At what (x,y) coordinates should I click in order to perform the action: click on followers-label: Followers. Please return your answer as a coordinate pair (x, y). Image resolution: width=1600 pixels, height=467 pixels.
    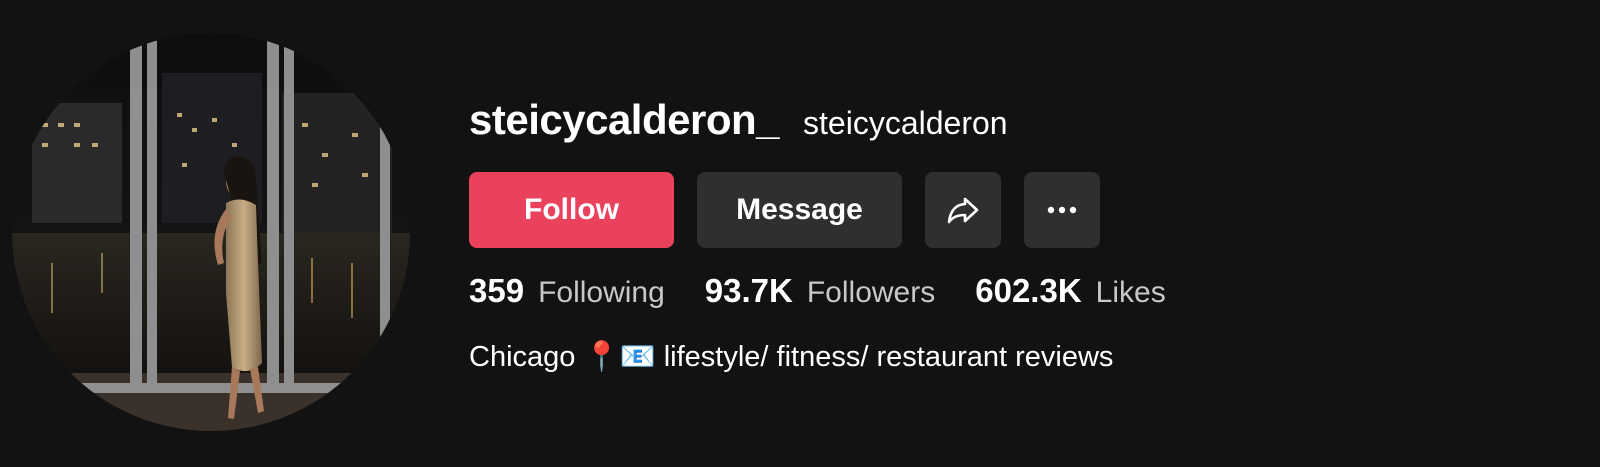
    Looking at the image, I should click on (871, 292).